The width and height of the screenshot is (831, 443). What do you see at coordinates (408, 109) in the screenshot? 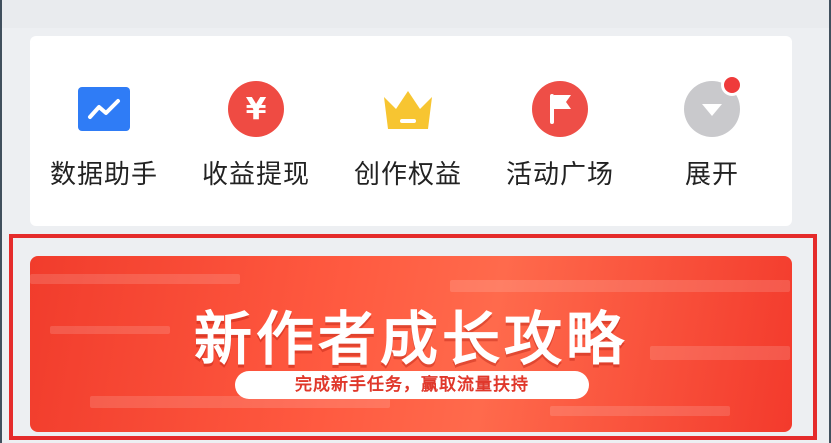
I see `crown-icon` at bounding box center [408, 109].